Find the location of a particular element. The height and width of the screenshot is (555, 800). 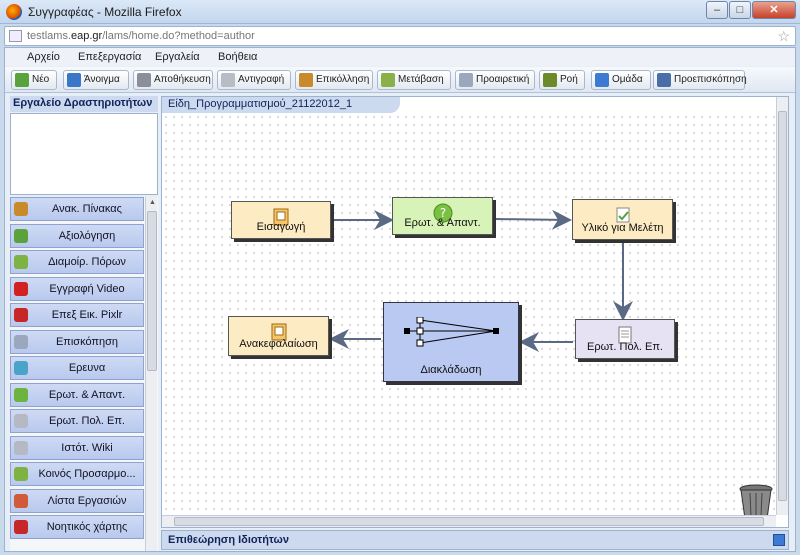

tool-item-label: Ανακ. Πίνακας is located at coordinates (87, 209).